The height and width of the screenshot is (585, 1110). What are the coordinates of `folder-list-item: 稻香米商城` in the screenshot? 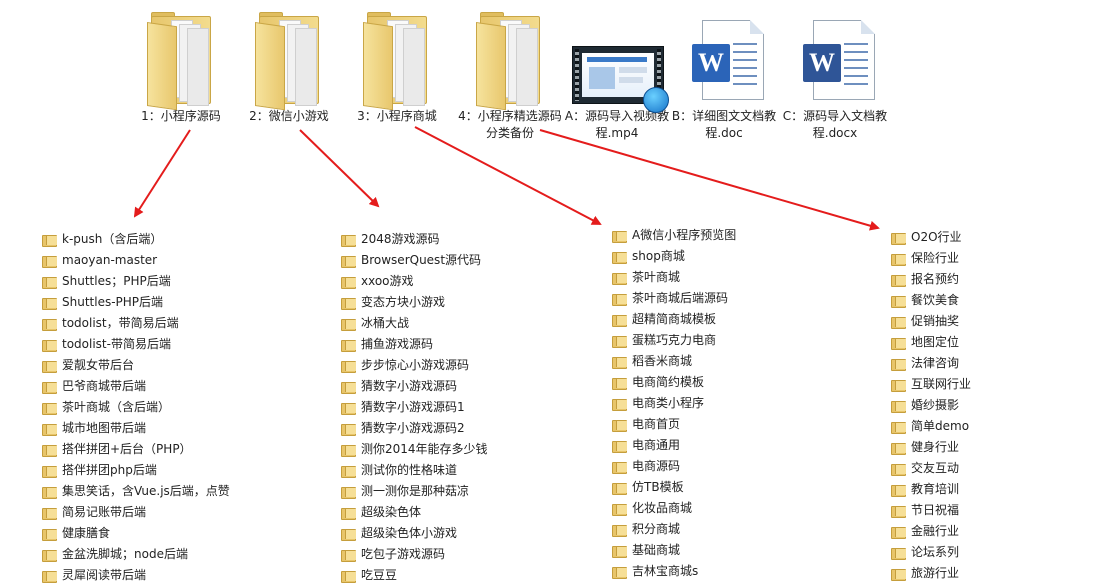 It's located at (674, 360).